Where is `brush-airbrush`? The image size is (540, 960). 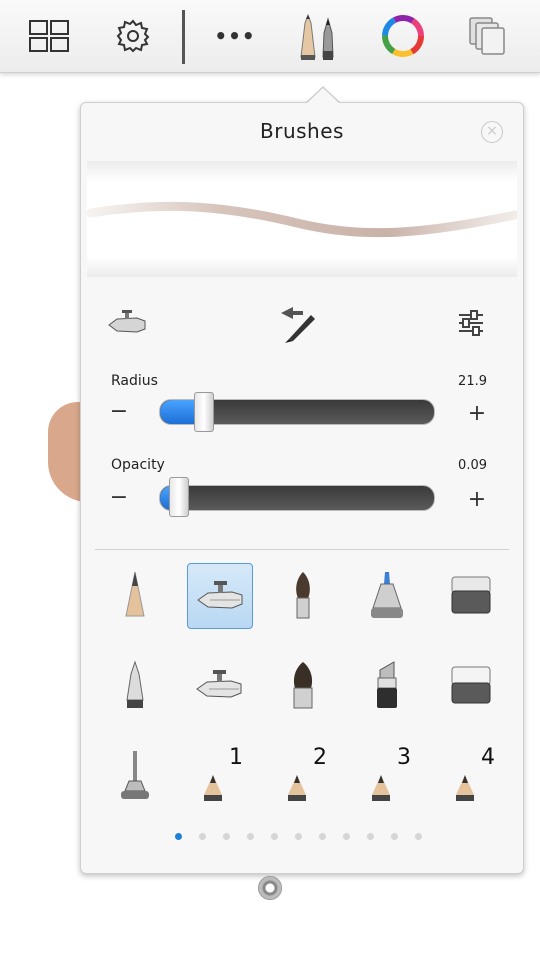
brush-airbrush is located at coordinates (220, 596).